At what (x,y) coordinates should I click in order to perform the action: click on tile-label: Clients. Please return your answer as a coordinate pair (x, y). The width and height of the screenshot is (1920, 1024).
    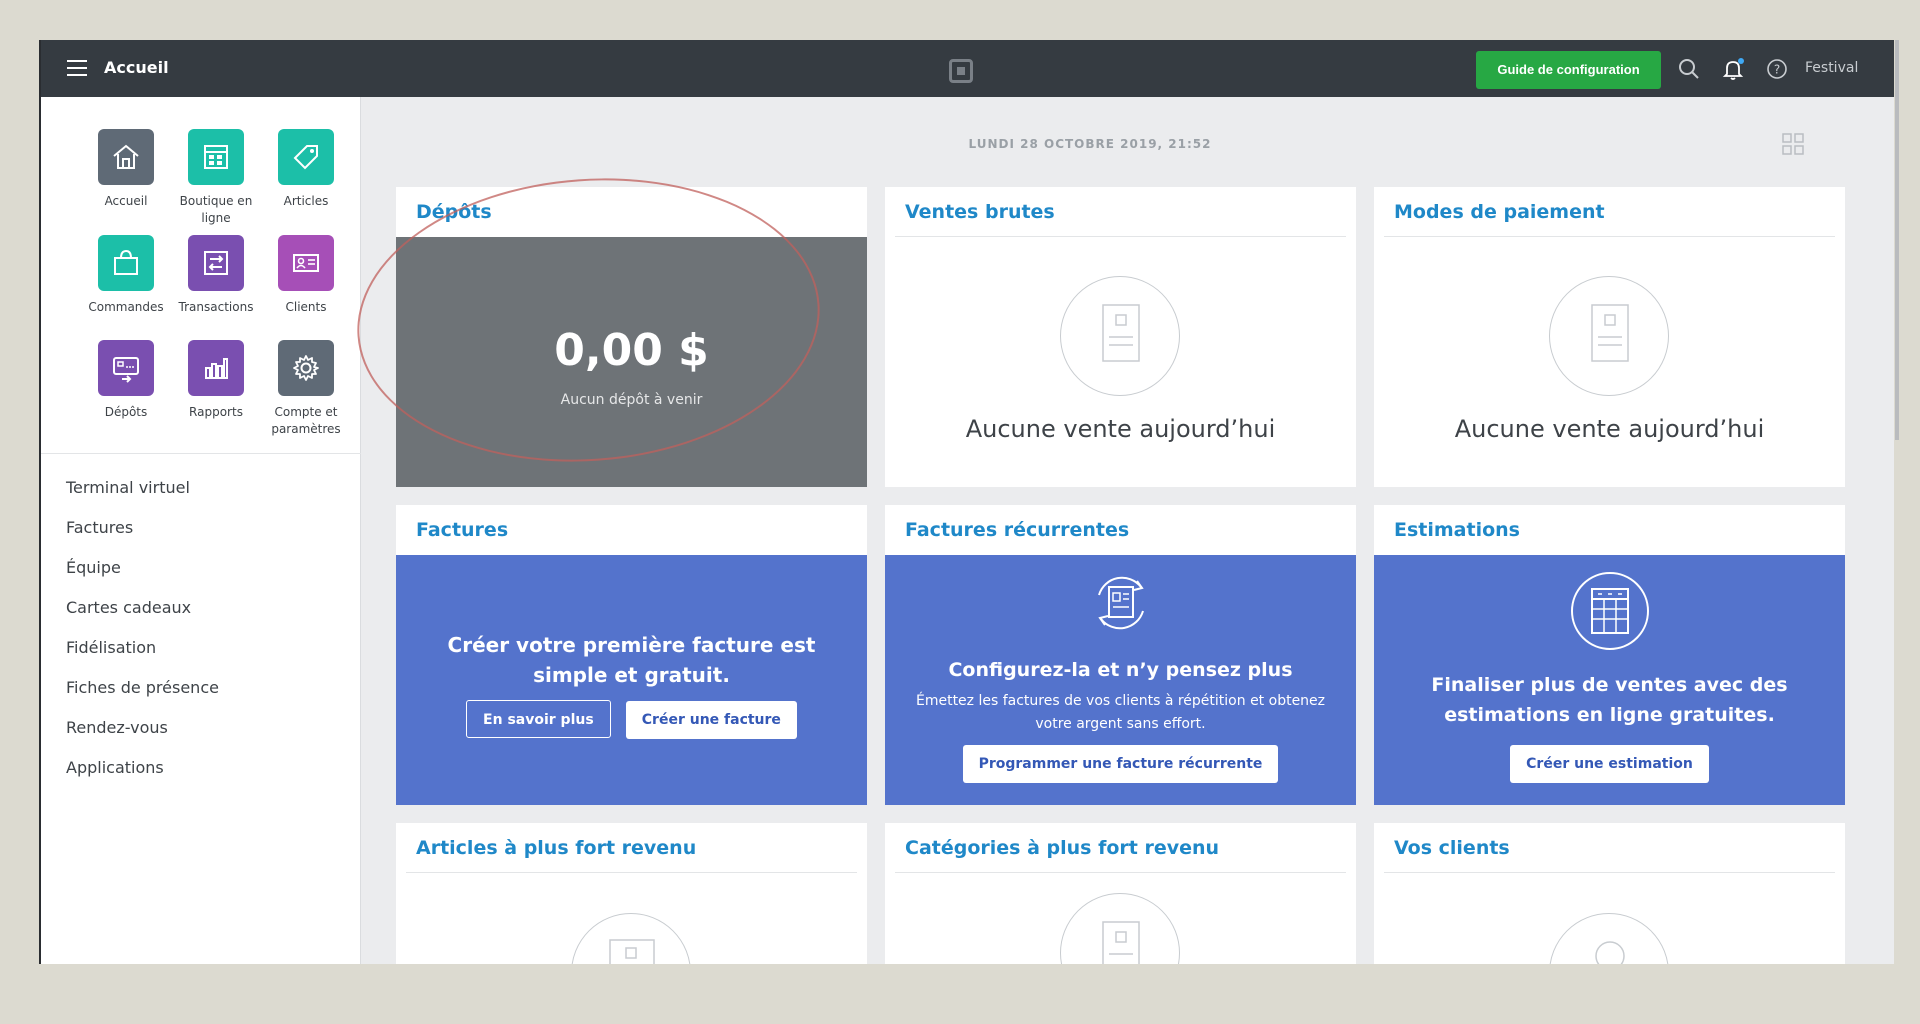
    Looking at the image, I should click on (306, 307).